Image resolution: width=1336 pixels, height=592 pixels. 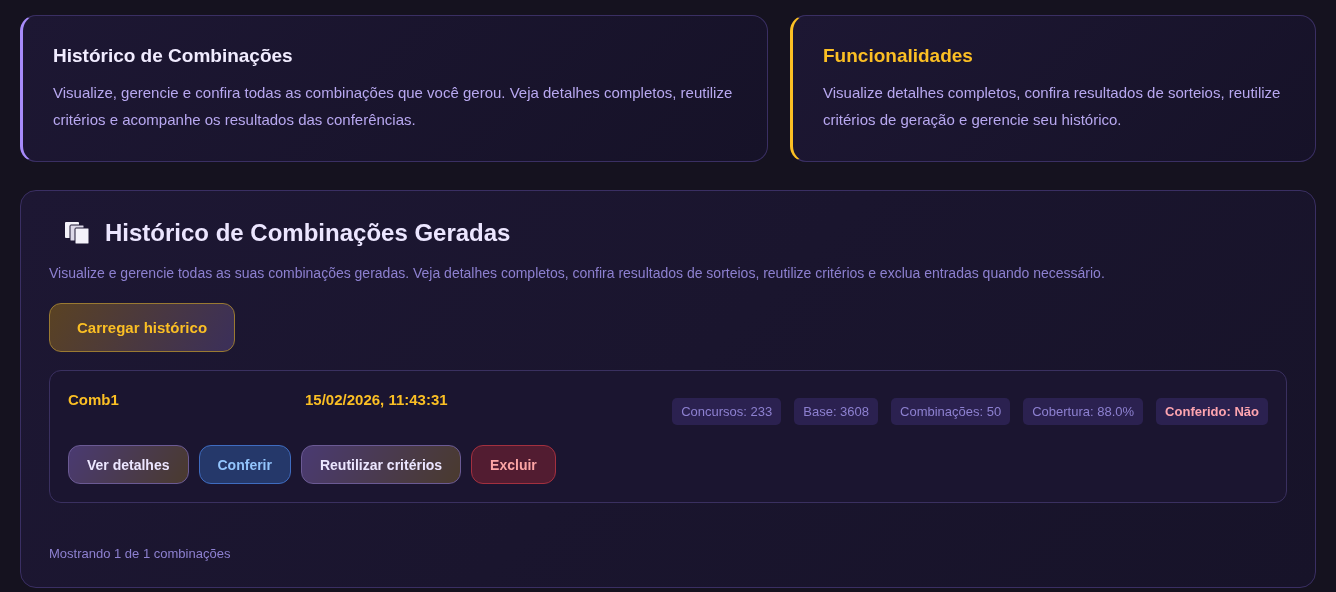 What do you see at coordinates (836, 411) in the screenshot?
I see `stat-tag: Base: 3608` at bounding box center [836, 411].